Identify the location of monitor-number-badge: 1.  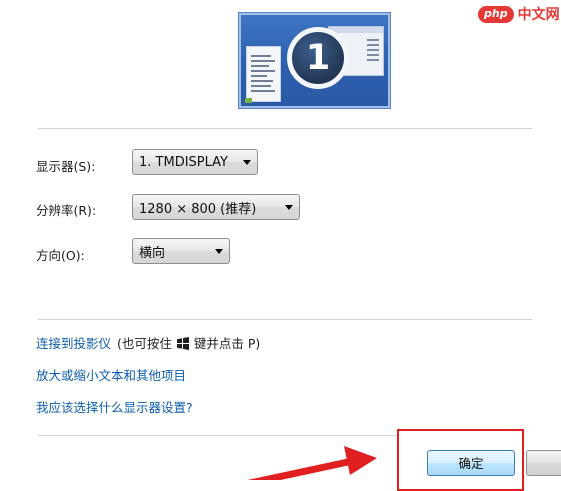
(318, 58).